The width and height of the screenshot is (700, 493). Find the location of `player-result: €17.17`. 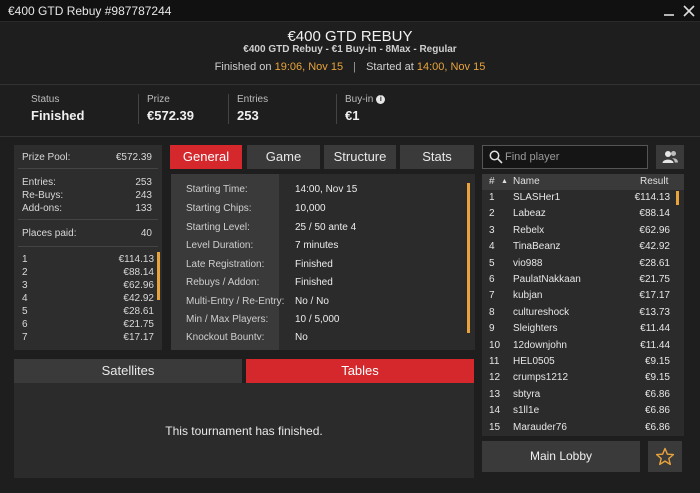

player-result: €17.17 is located at coordinates (654, 296).